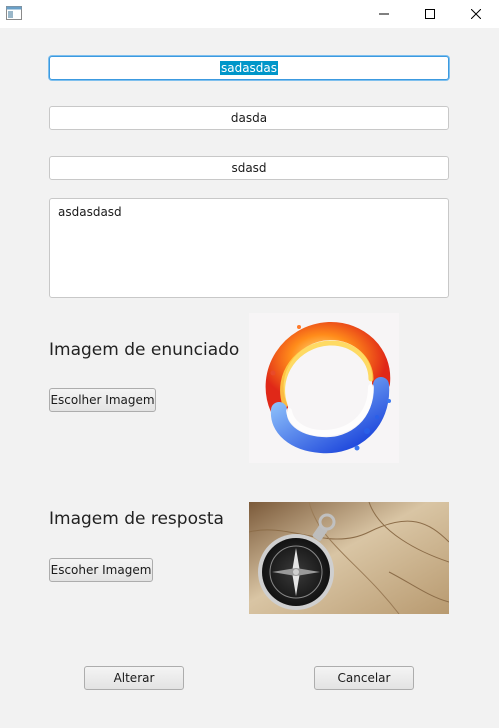 This screenshot has width=499, height=728. What do you see at coordinates (364, 678) in the screenshot?
I see `cancelar-button: Cancelar` at bounding box center [364, 678].